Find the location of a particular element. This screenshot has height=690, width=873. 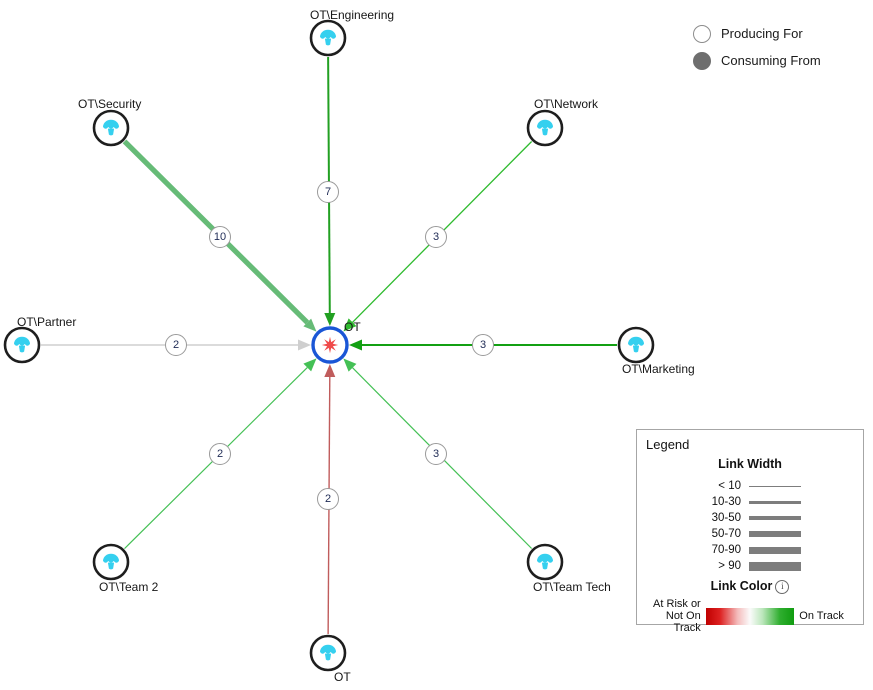

link-width-row: 30-50 is located at coordinates (750, 518).